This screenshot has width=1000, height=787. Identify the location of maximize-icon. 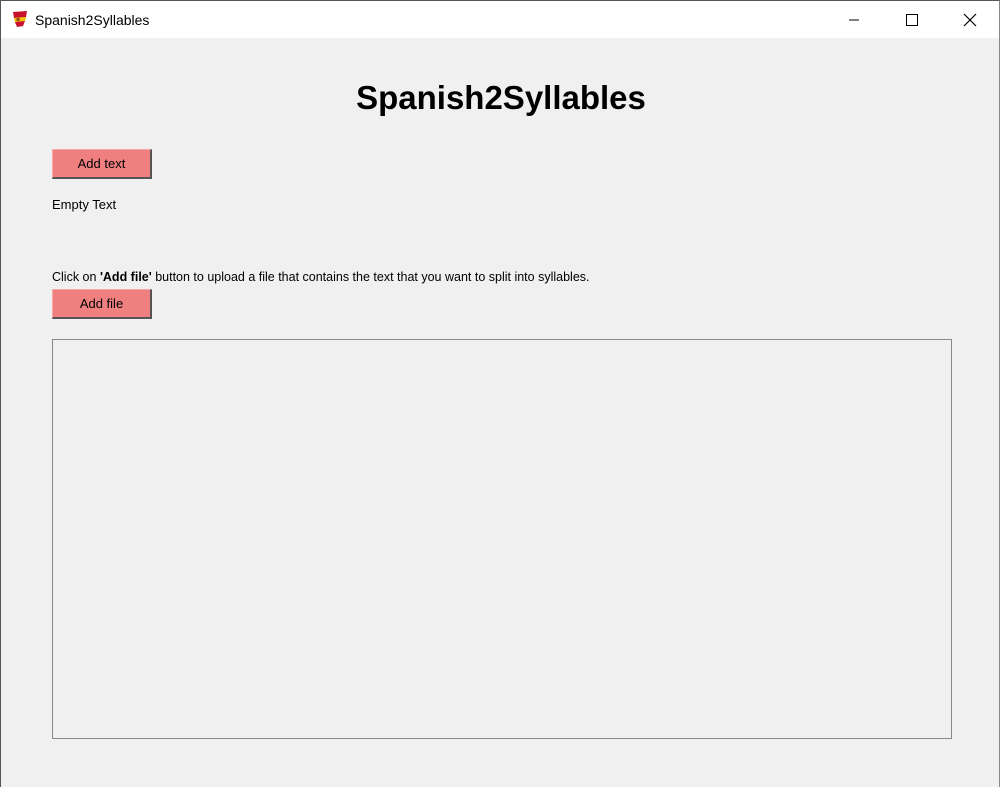
(912, 19).